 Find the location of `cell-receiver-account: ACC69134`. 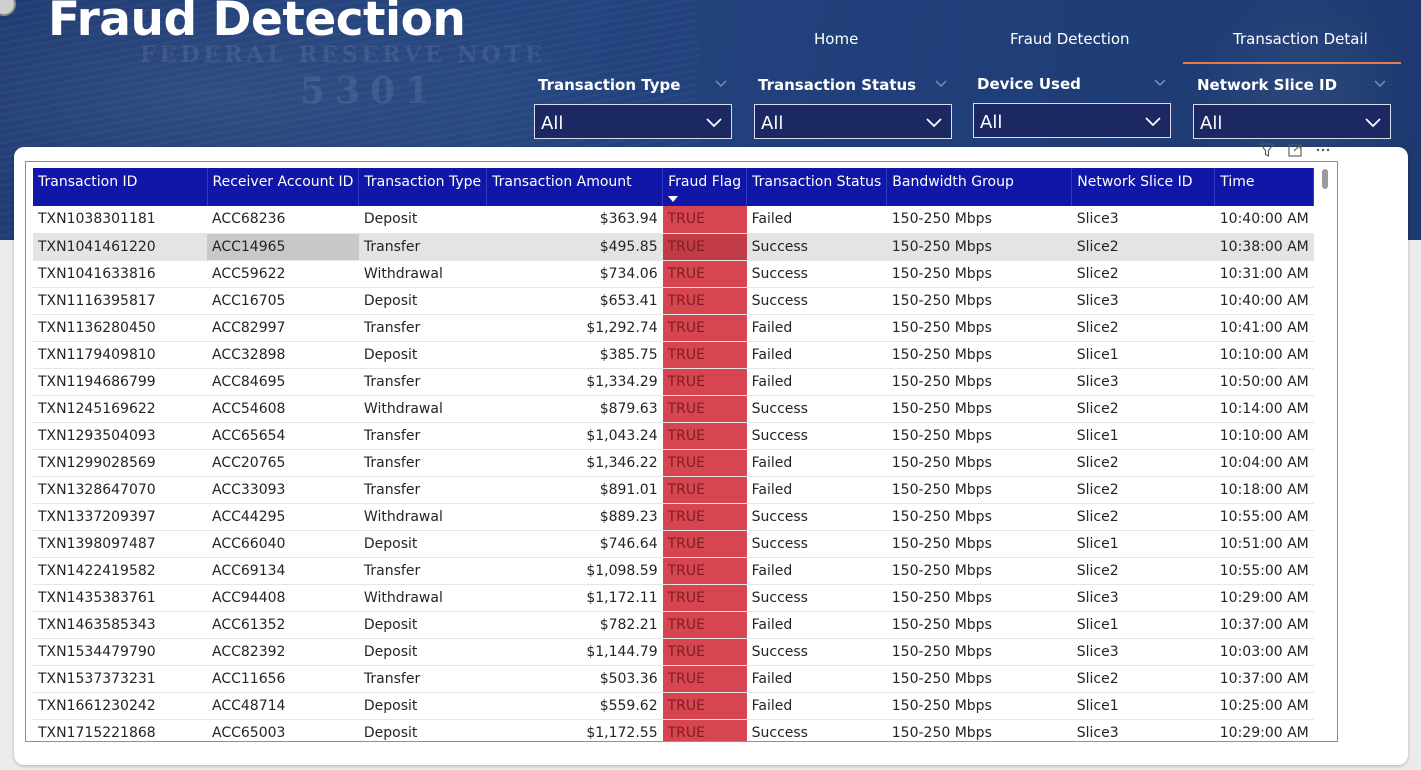

cell-receiver-account: ACC69134 is located at coordinates (249, 570).